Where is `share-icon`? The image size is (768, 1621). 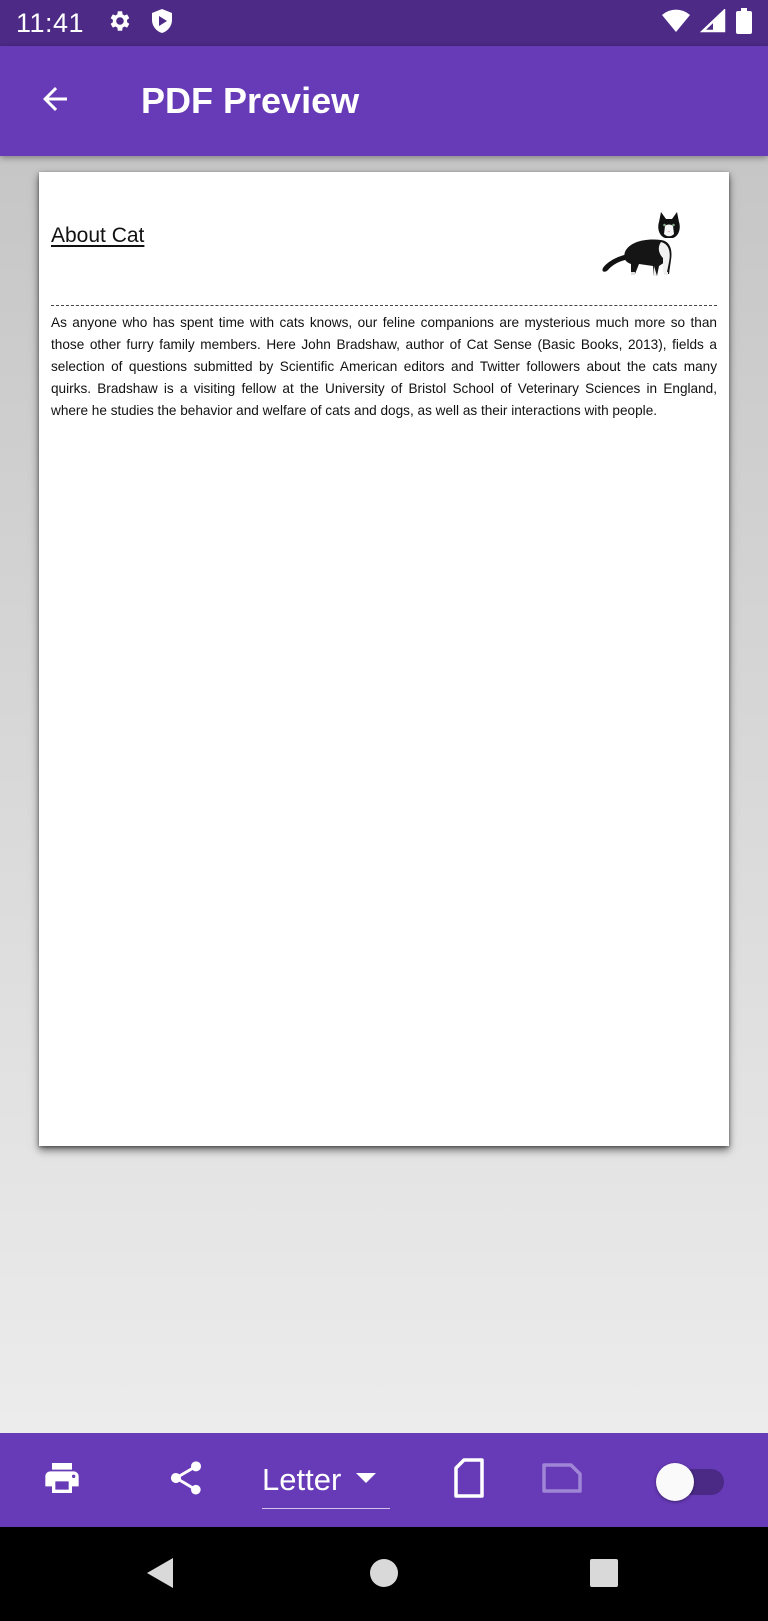
share-icon is located at coordinates (186, 1480).